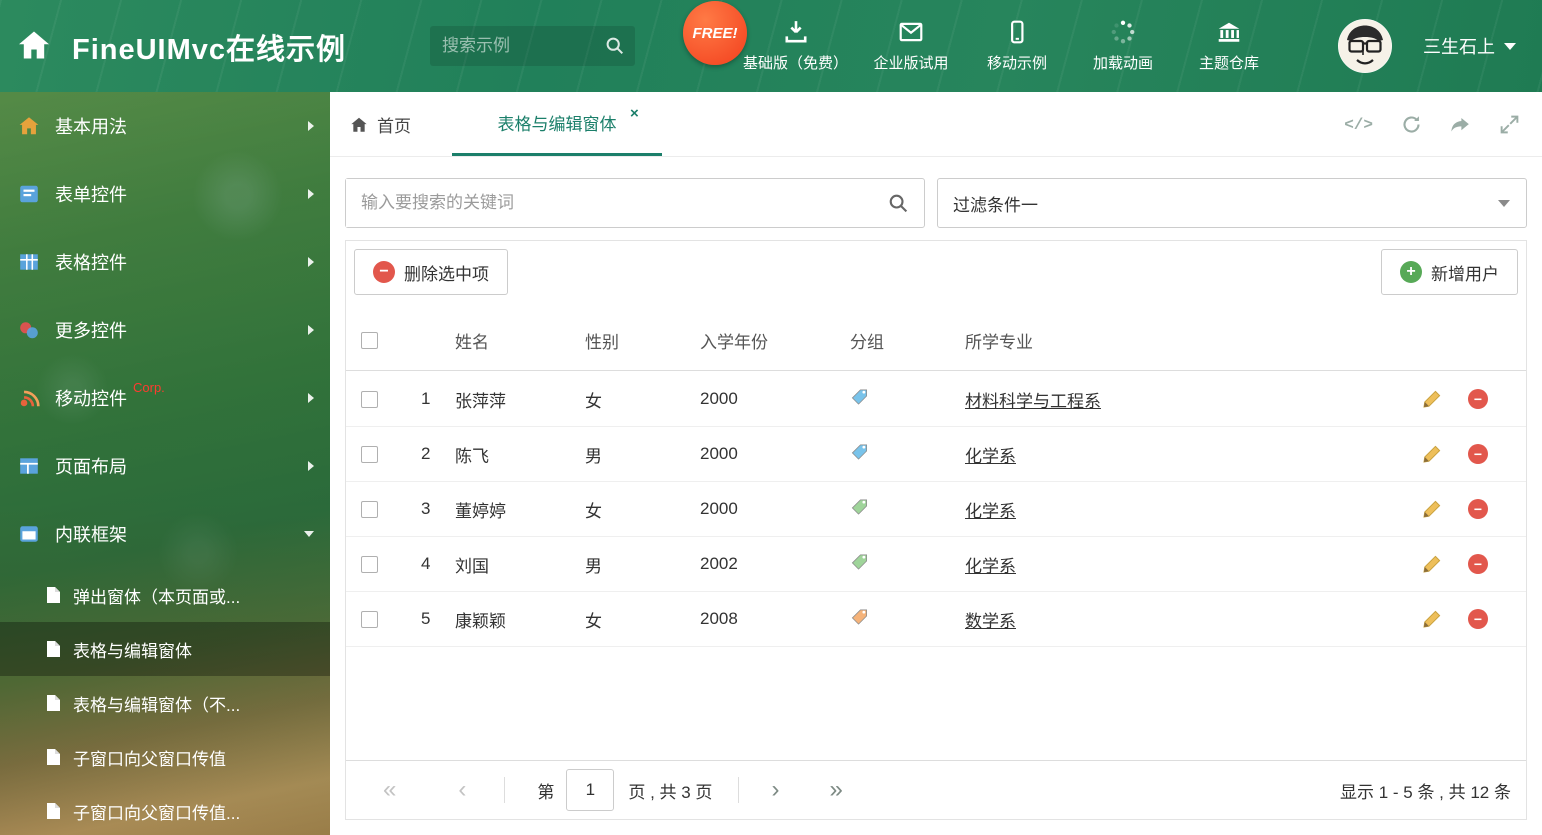  What do you see at coordinates (29, 534) in the screenshot?
I see `iframe-icon` at bounding box center [29, 534].